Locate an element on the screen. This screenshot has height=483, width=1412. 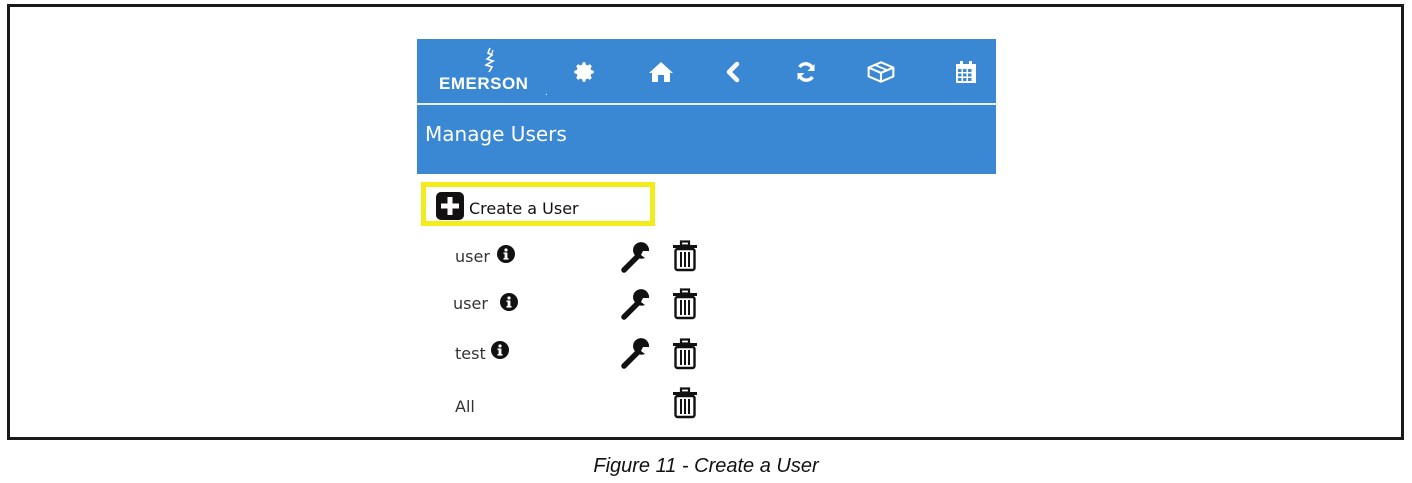
page-title: Manage Users is located at coordinates (496, 134).